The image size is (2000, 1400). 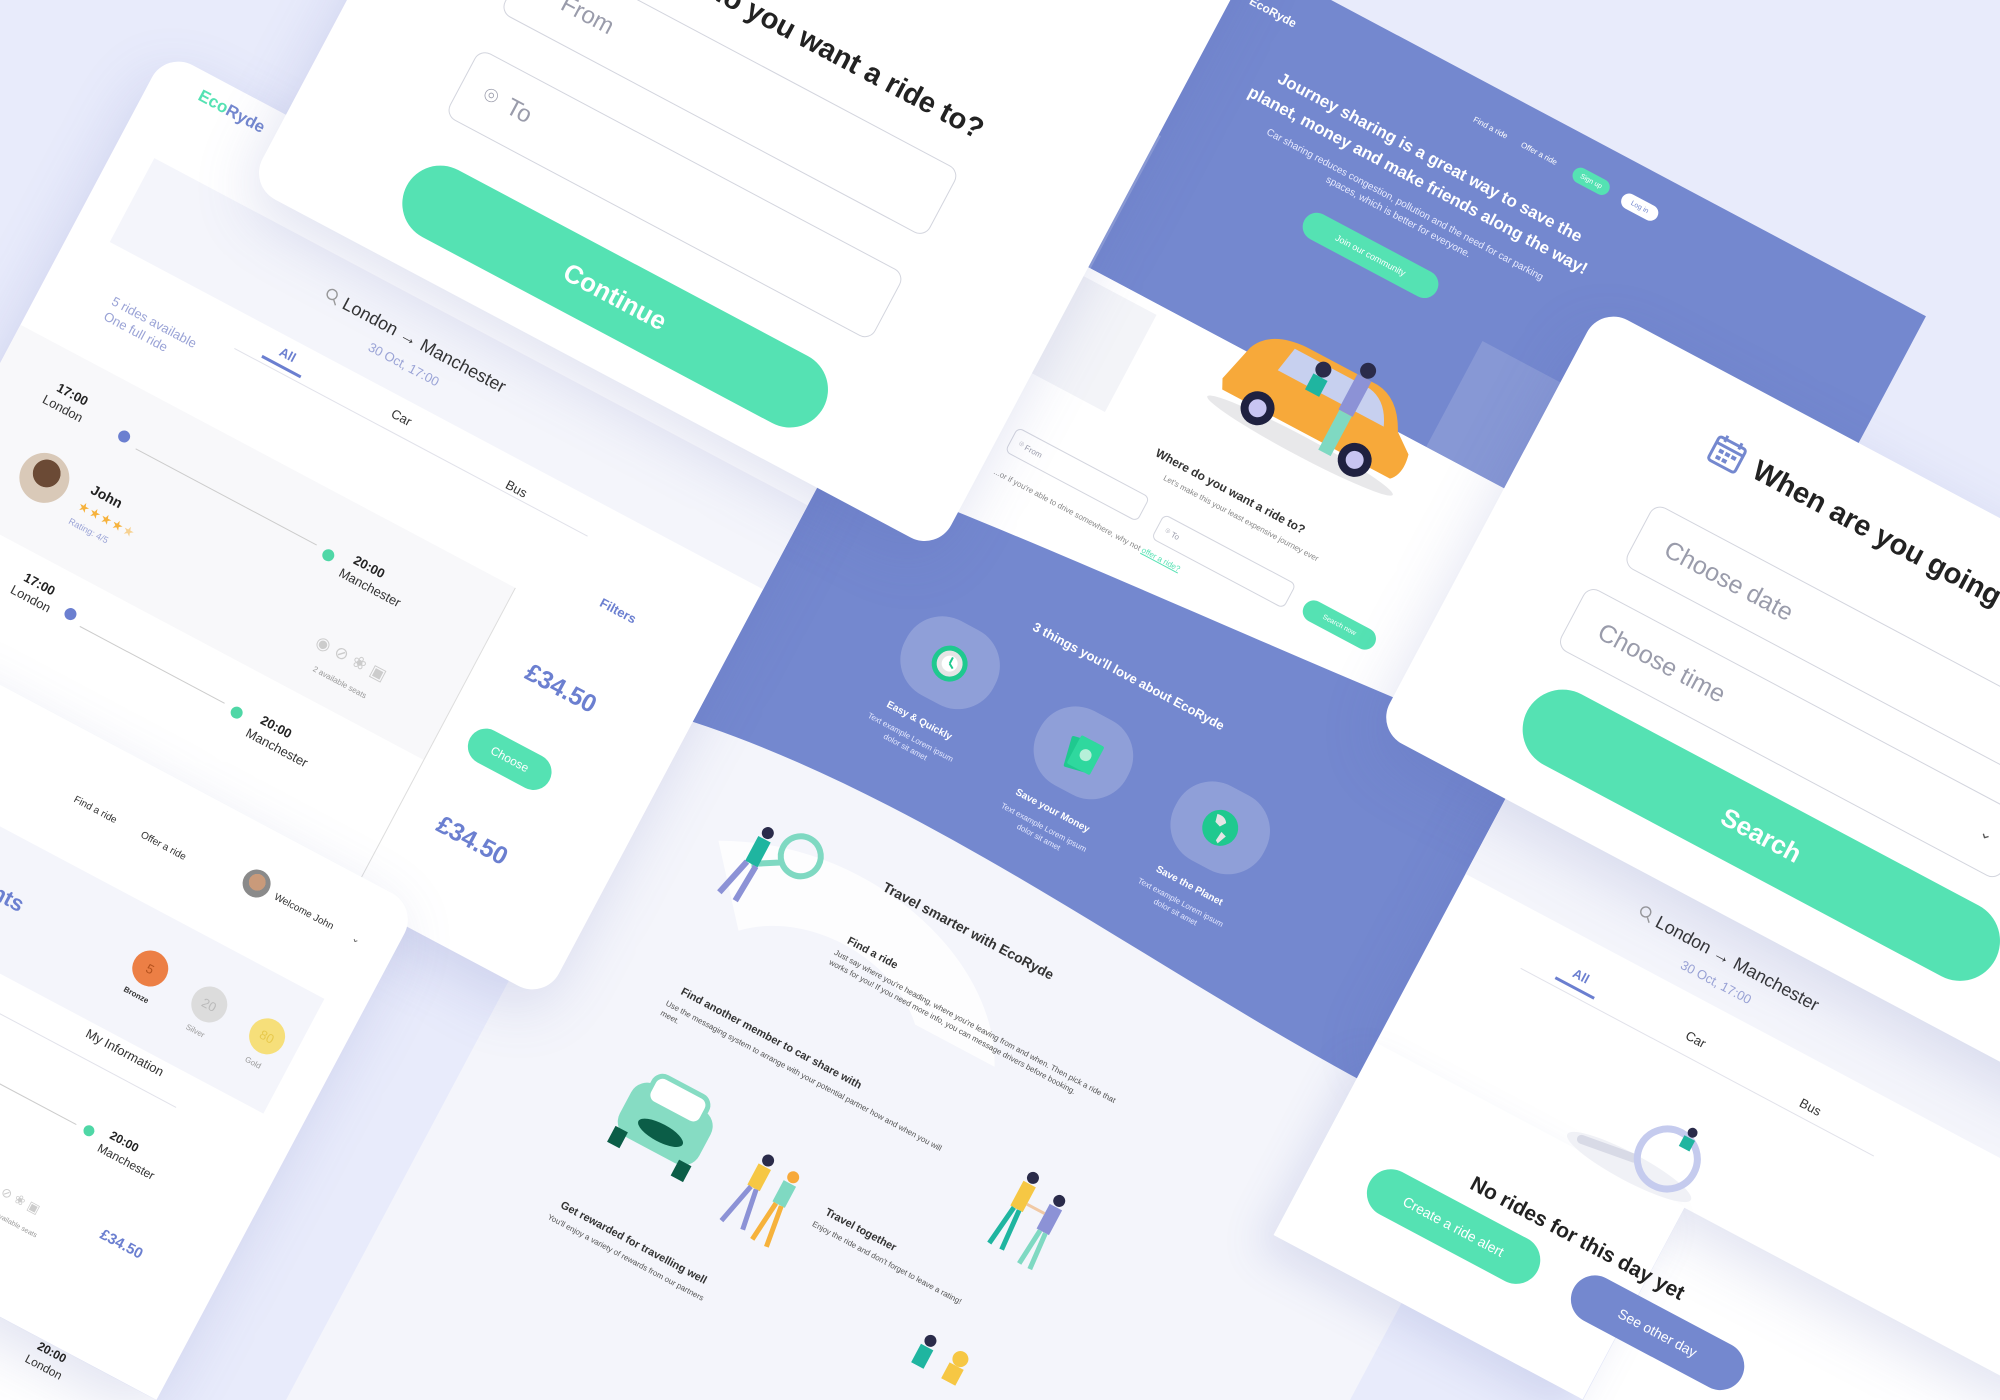 What do you see at coordinates (1727, 454) in the screenshot?
I see `calendar-icon` at bounding box center [1727, 454].